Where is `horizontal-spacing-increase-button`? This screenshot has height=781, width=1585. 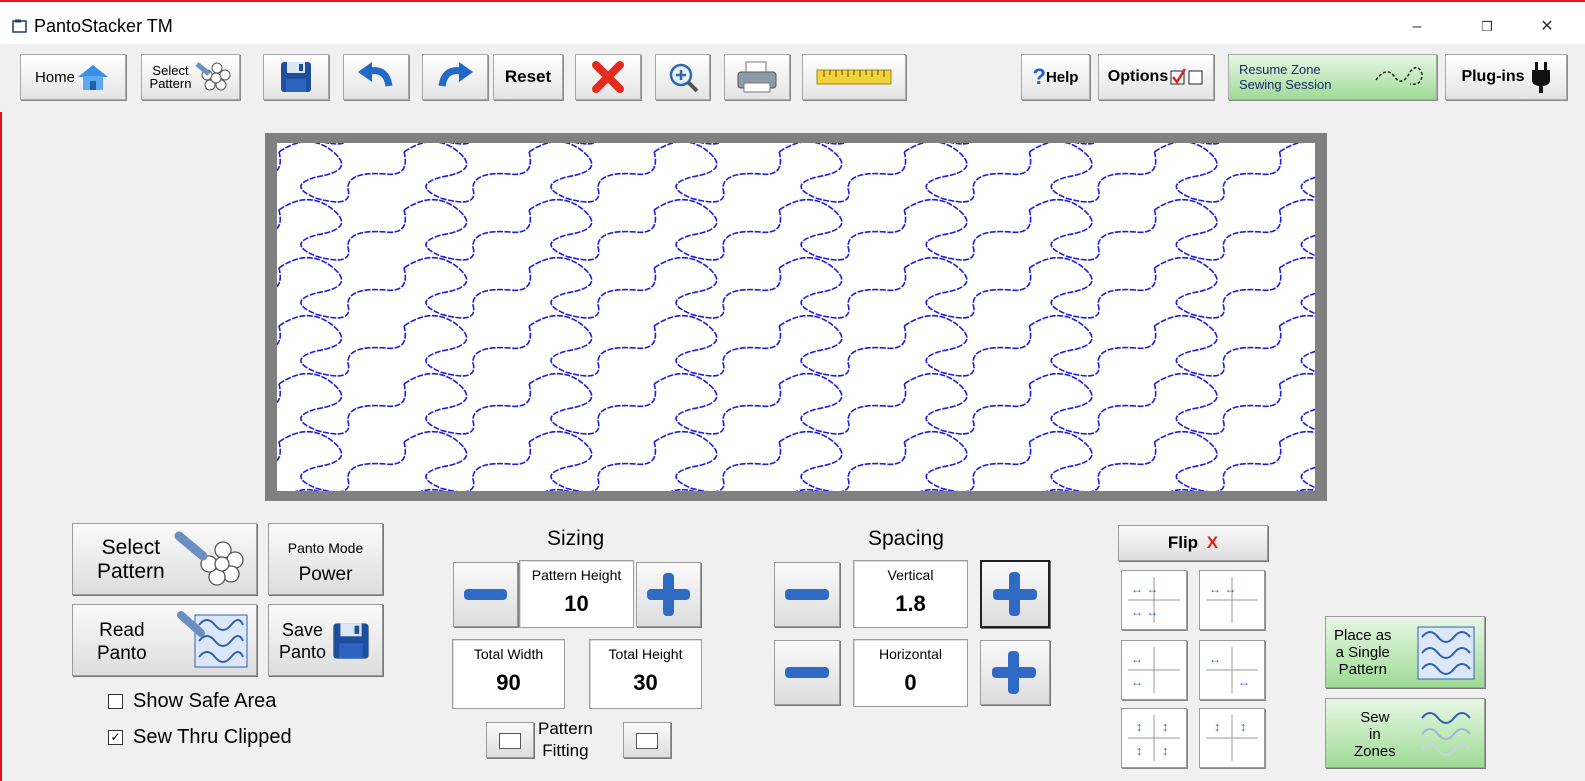 horizontal-spacing-increase-button is located at coordinates (1015, 672).